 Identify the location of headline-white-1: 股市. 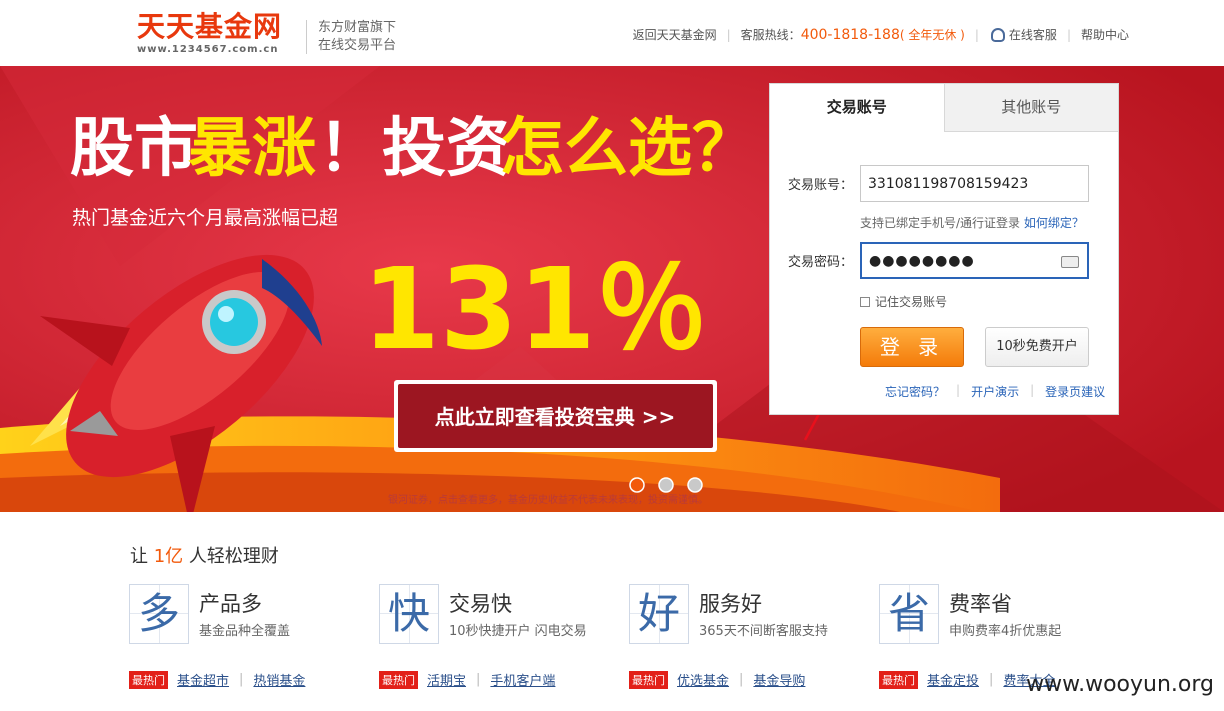
(134, 149).